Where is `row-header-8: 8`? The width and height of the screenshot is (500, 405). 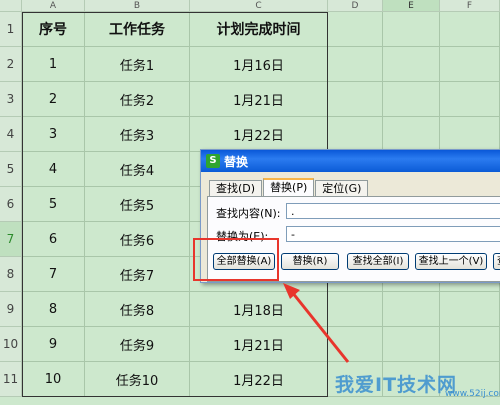
row-header-8: 8 is located at coordinates (11, 274).